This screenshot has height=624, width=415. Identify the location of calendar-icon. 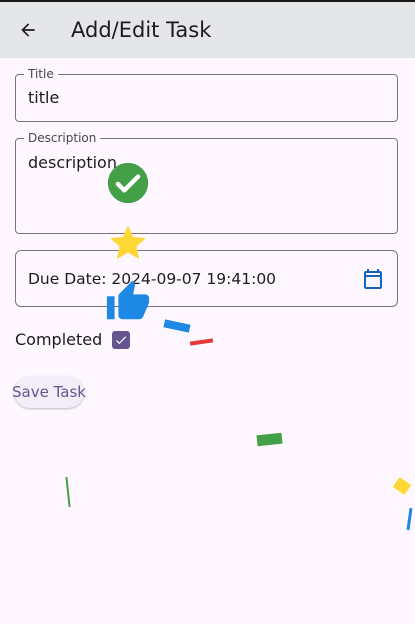
(373, 279).